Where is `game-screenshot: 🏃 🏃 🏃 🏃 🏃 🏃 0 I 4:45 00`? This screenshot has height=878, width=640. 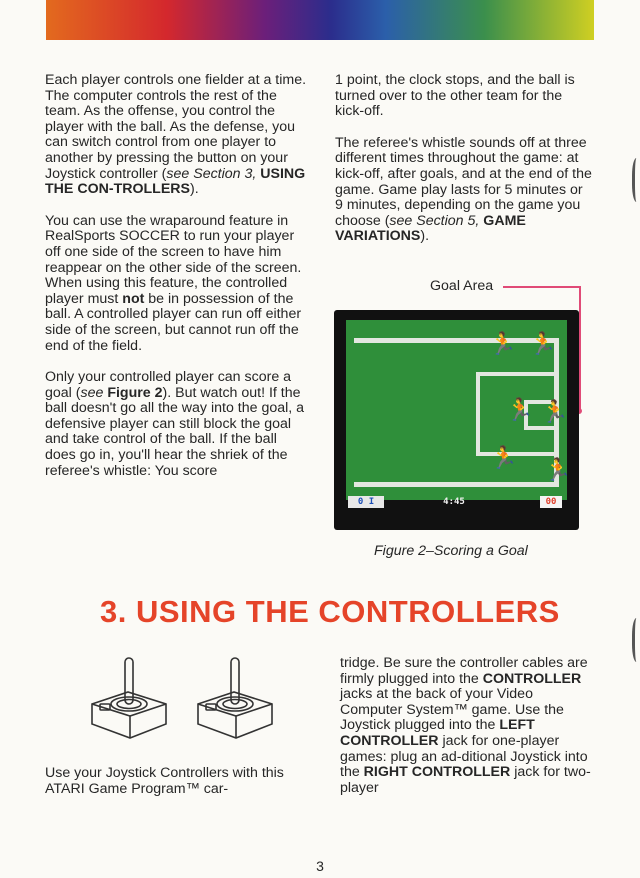 game-screenshot: 🏃 🏃 🏃 🏃 🏃 🏃 0 I 4:45 00 is located at coordinates (456, 420).